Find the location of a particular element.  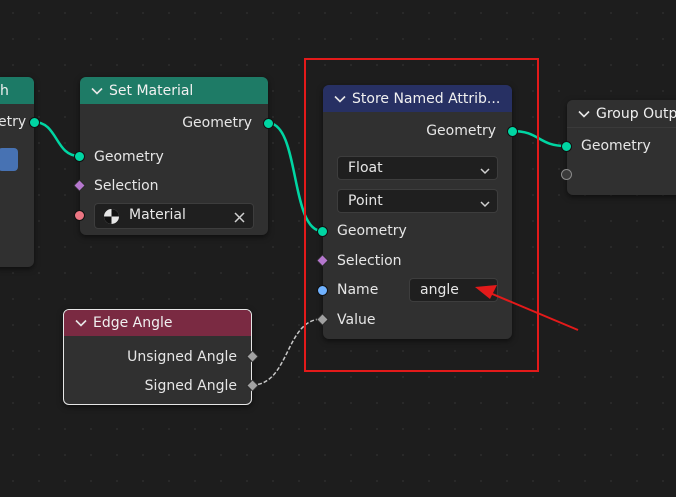

node-group-output-header: Group Outp is located at coordinates (621, 114).